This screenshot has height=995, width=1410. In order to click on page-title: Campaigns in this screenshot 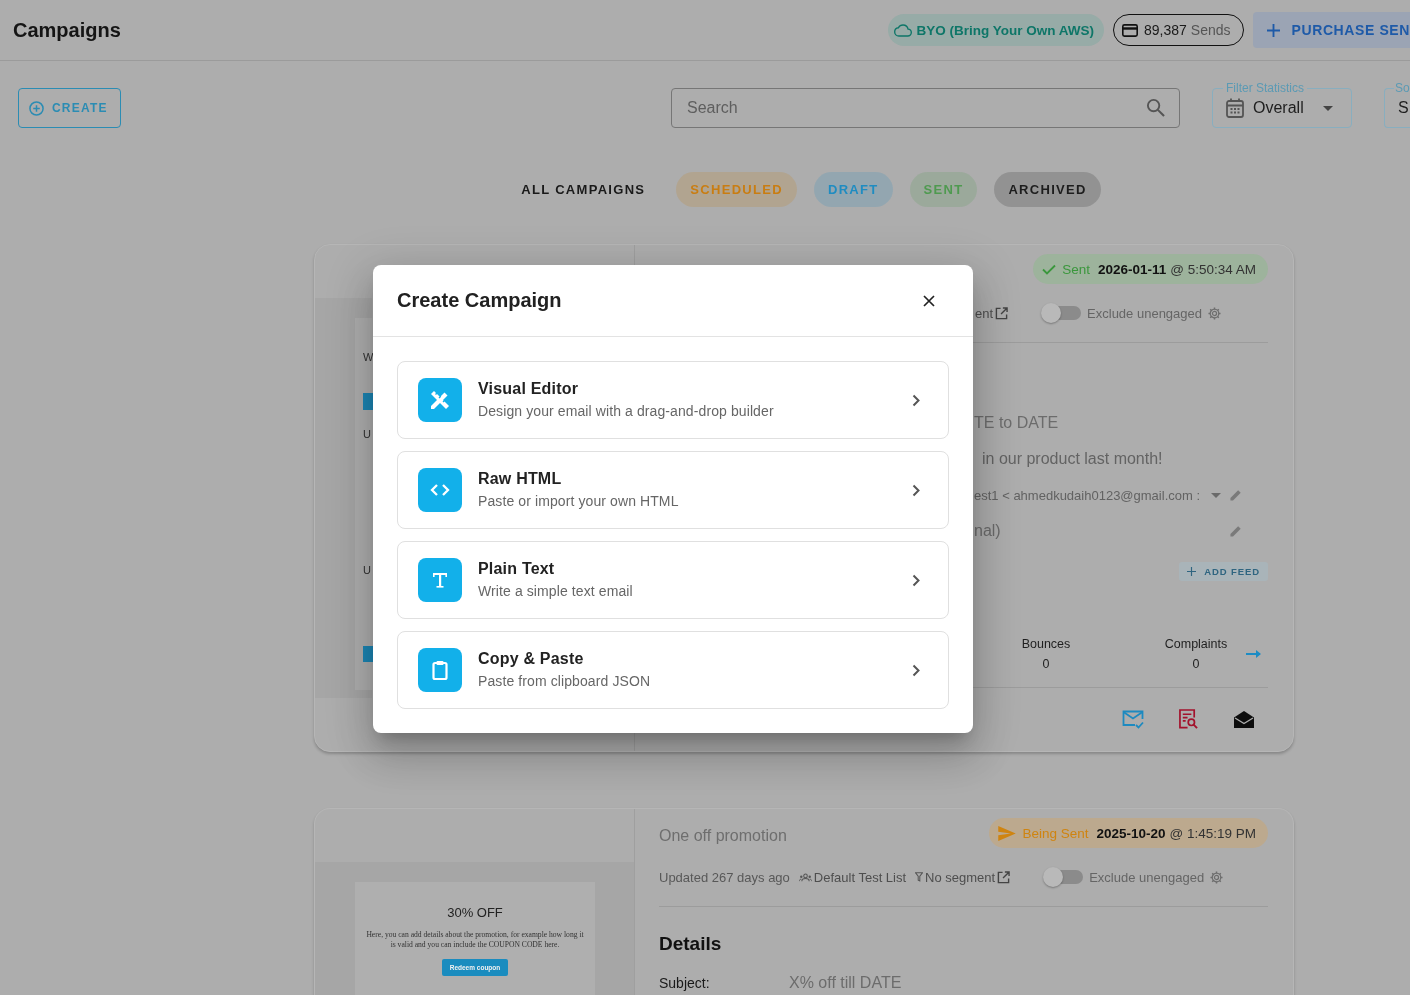, I will do `click(67, 30)`.